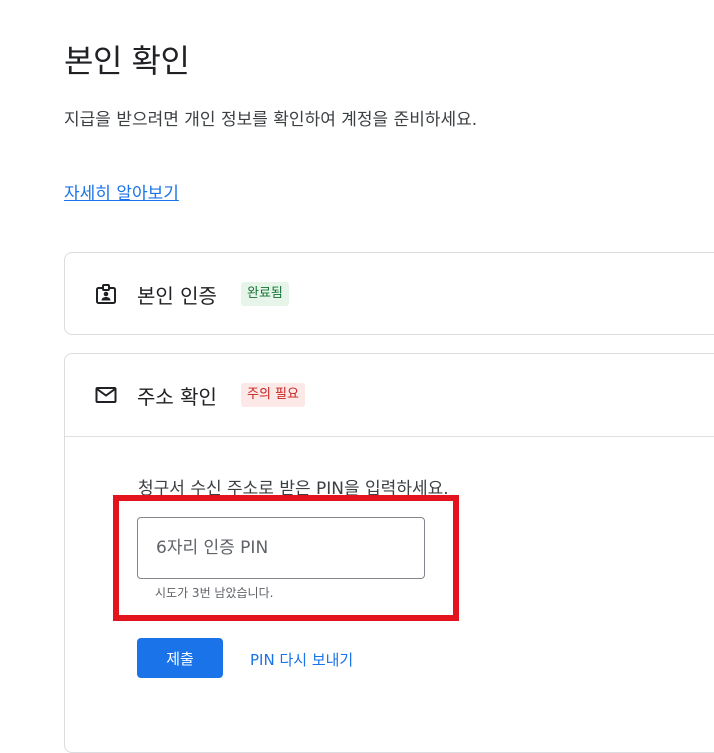 Image resolution: width=714 pixels, height=753 pixels. Describe the element at coordinates (265, 294) in the screenshot. I see `status-badge-complete: 완료됨` at that location.